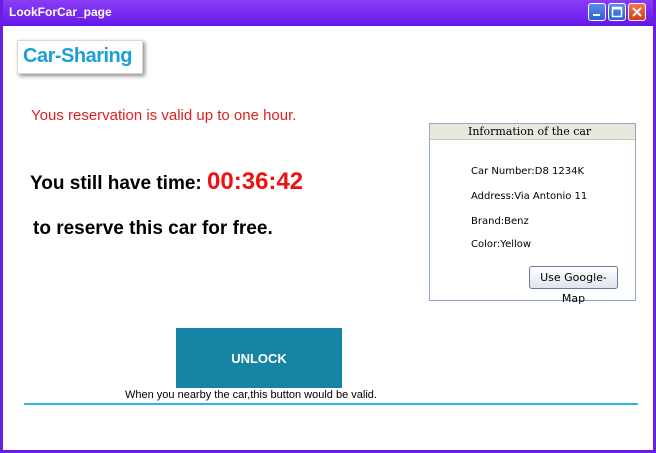 The height and width of the screenshot is (453, 656). Describe the element at coordinates (573, 285) in the screenshot. I see `google-map-button: Use Google-Map` at that location.